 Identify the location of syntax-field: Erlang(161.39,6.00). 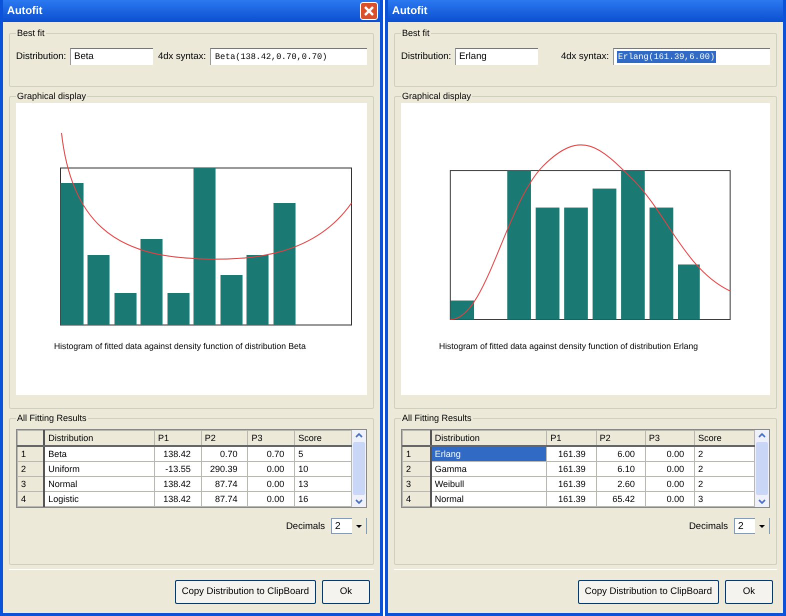
(691, 56).